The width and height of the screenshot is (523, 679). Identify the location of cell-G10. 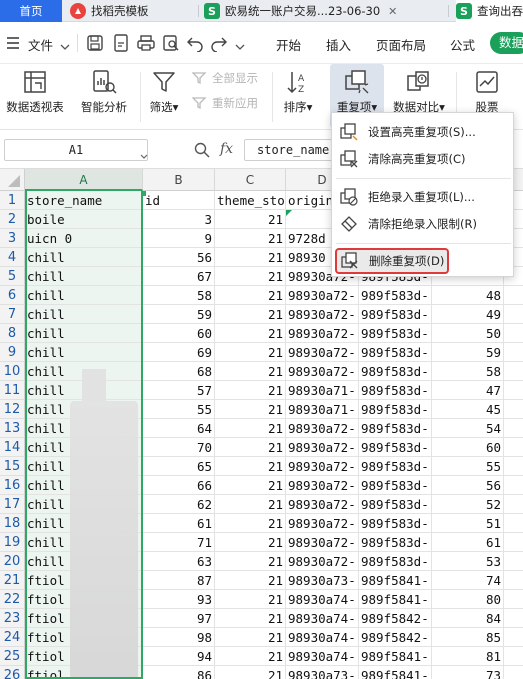
(513, 371).